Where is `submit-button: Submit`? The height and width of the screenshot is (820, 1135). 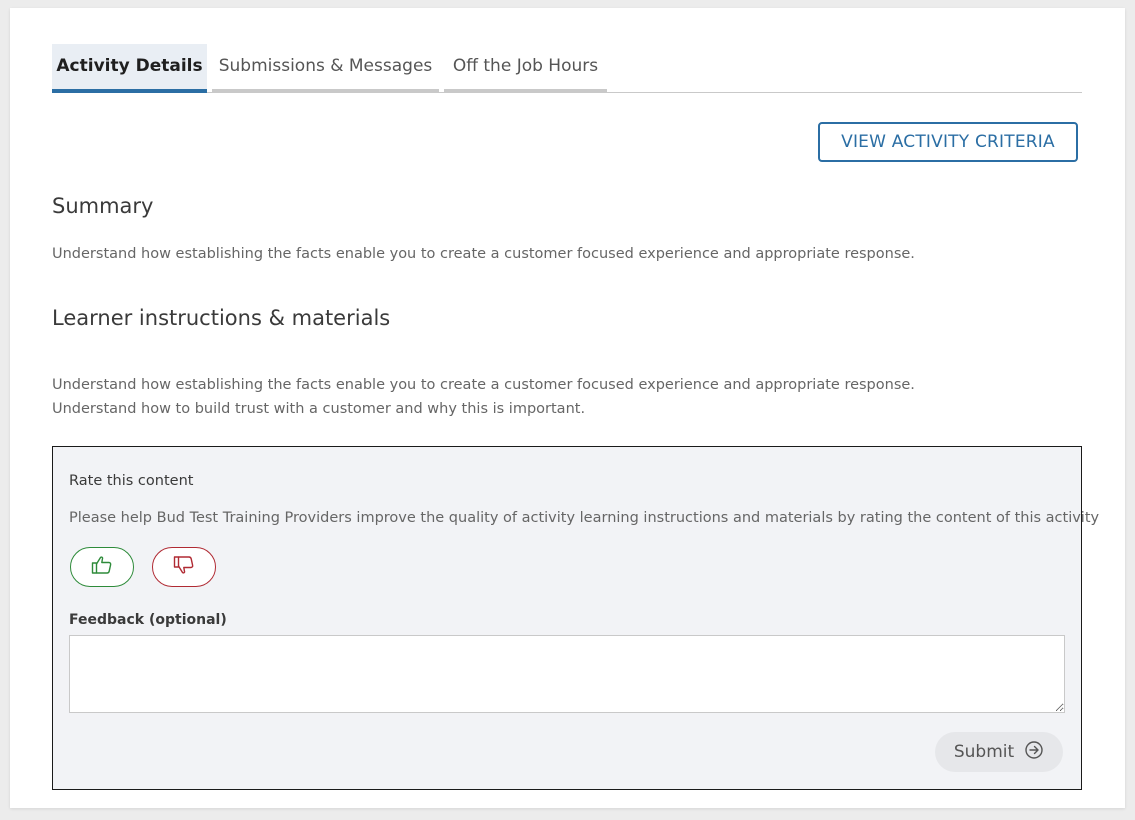
submit-button: Submit is located at coordinates (999, 752).